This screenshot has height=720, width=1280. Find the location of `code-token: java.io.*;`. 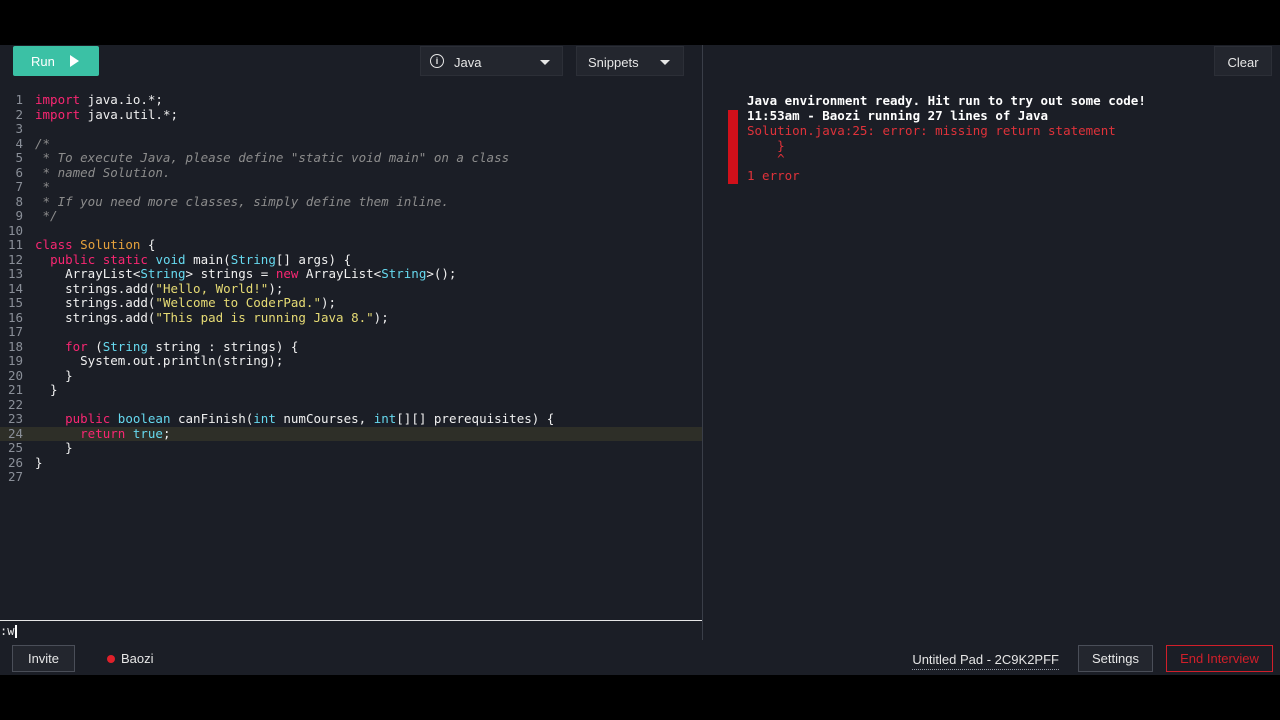

code-token: java.io.*; is located at coordinates (121, 99).